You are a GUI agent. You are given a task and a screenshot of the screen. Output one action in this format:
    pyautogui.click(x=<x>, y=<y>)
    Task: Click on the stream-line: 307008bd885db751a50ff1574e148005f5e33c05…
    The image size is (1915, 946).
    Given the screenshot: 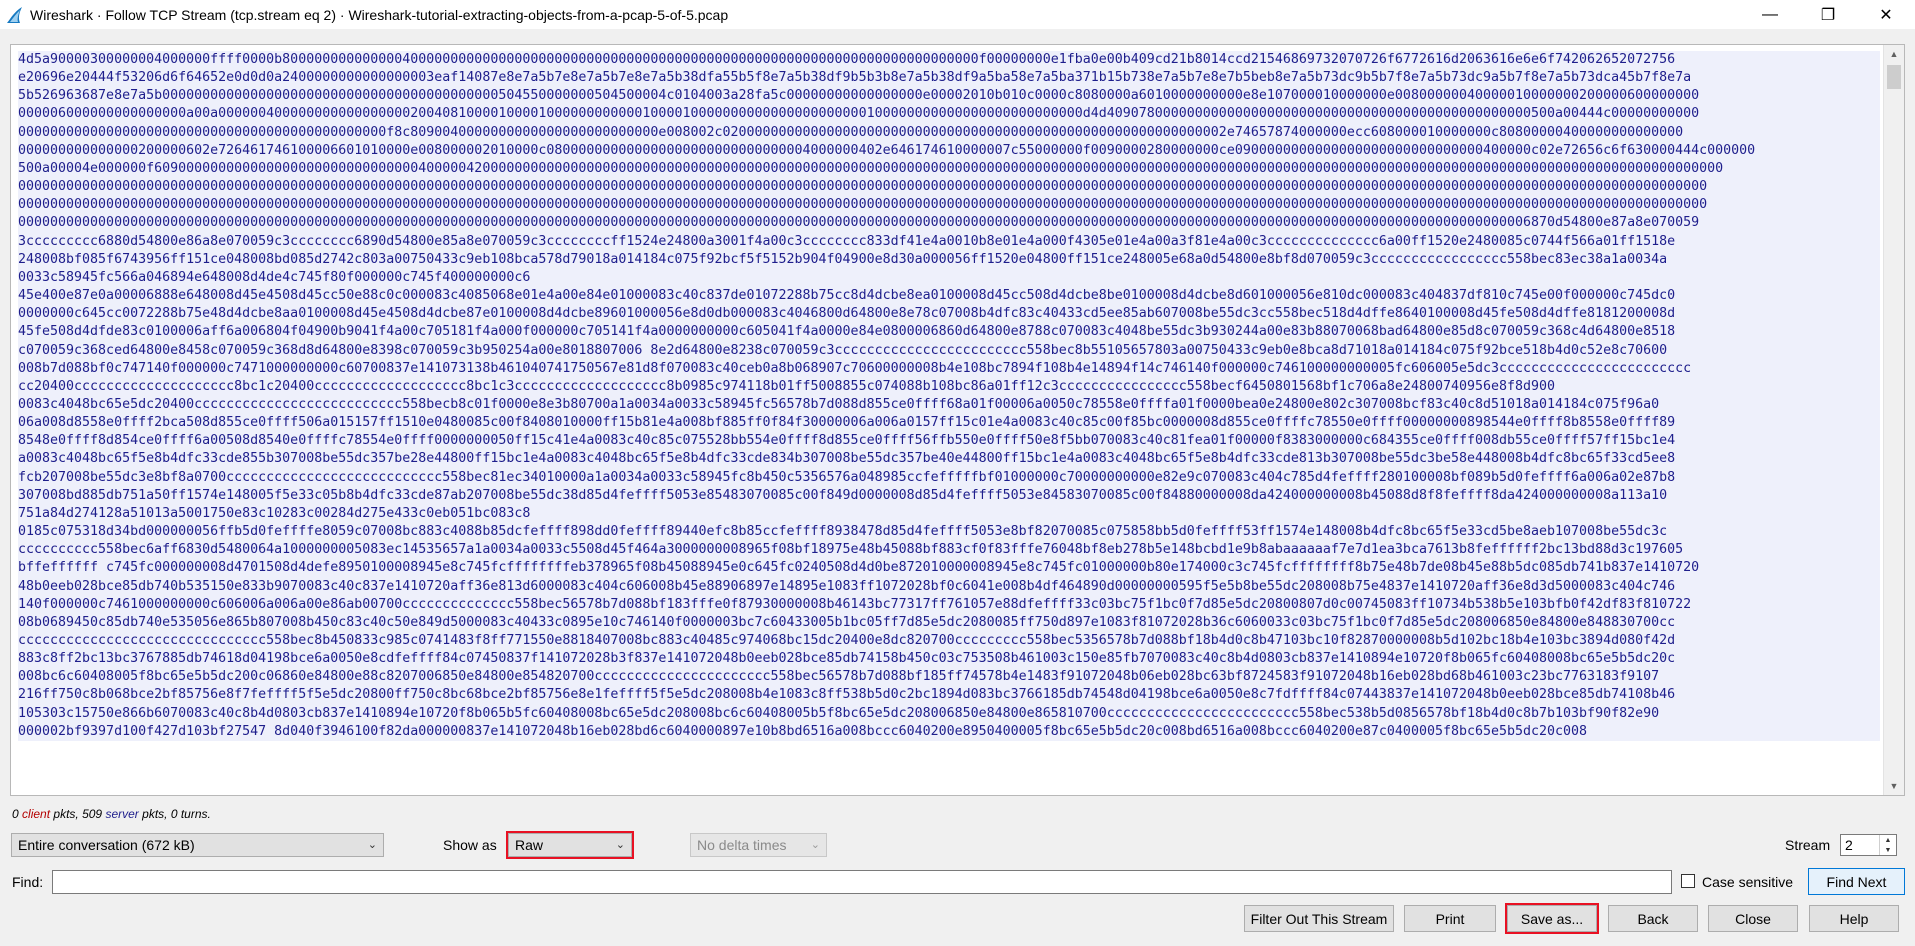 What is the action you would take?
    pyautogui.click(x=843, y=495)
    